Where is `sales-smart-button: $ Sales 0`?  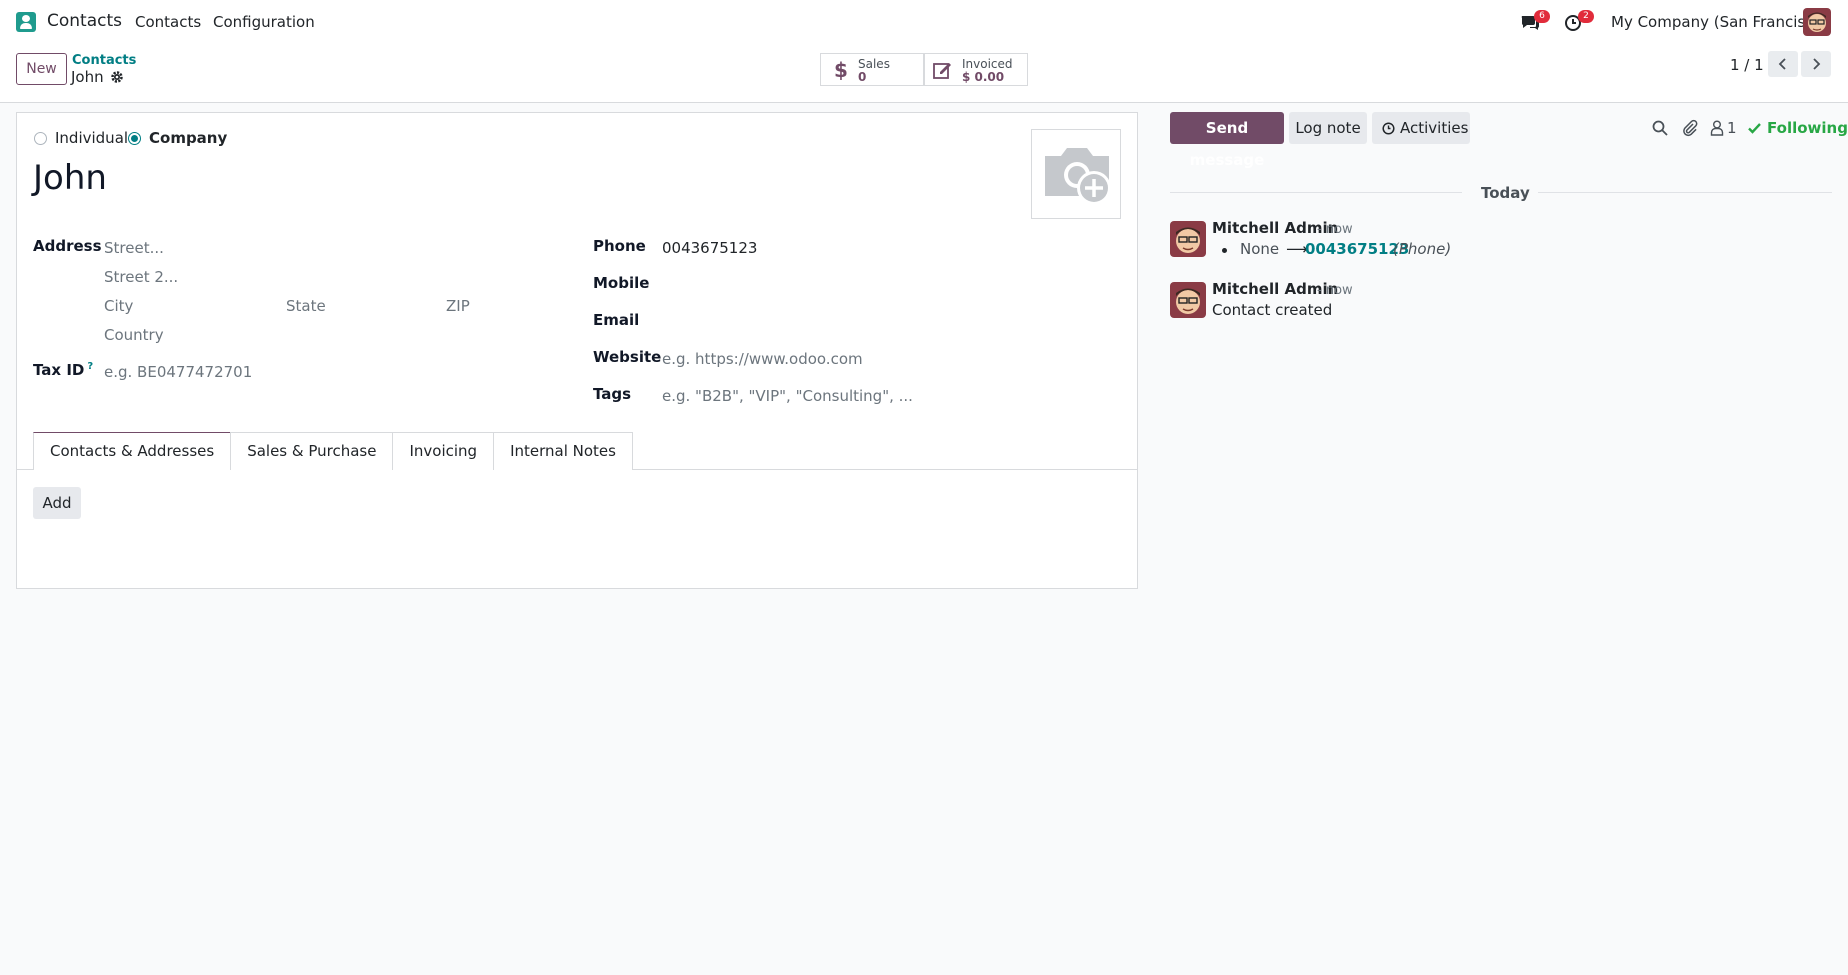
sales-smart-button: $ Sales 0 is located at coordinates (872, 69).